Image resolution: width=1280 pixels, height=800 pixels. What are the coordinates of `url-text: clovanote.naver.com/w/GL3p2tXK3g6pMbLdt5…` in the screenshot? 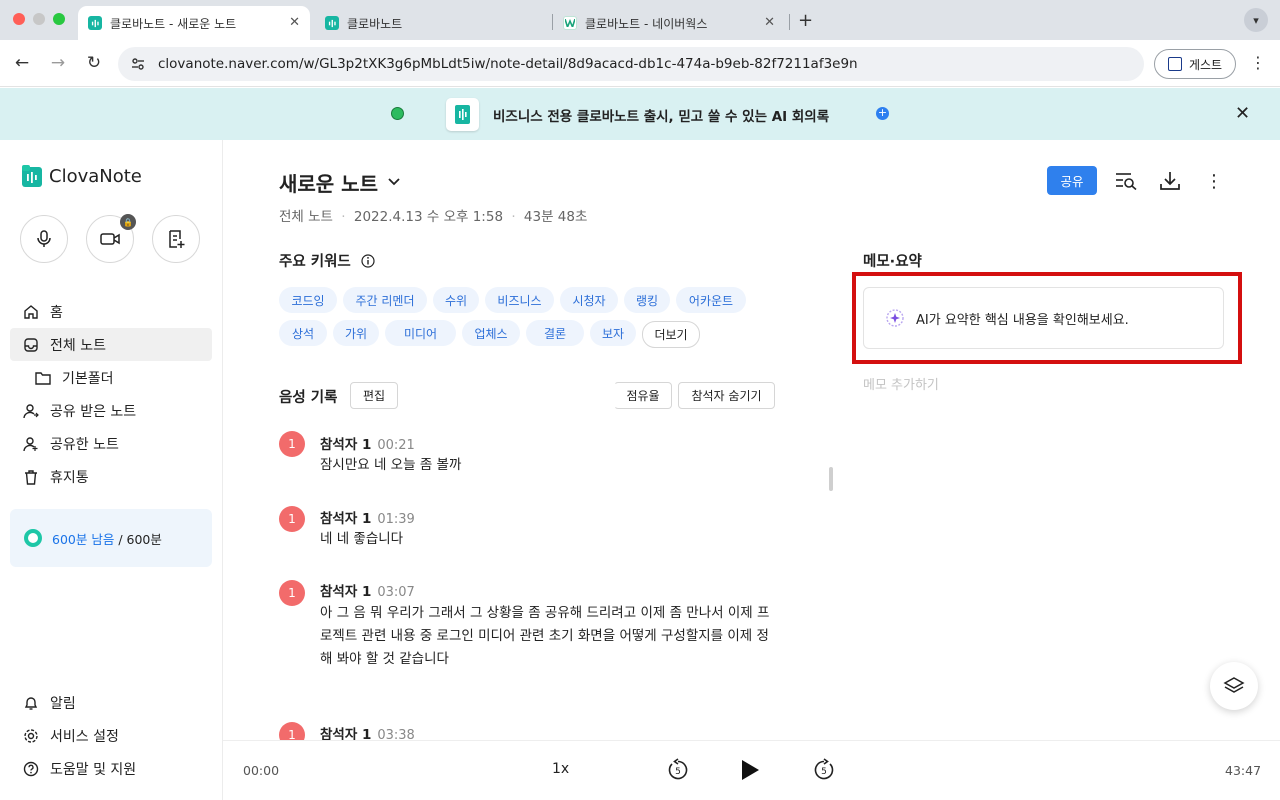 It's located at (508, 64).